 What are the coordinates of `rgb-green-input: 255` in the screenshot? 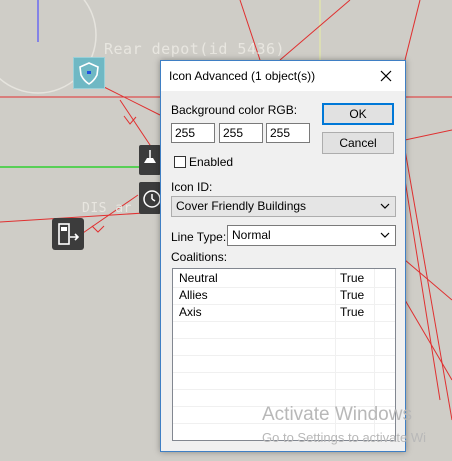 It's located at (241, 133).